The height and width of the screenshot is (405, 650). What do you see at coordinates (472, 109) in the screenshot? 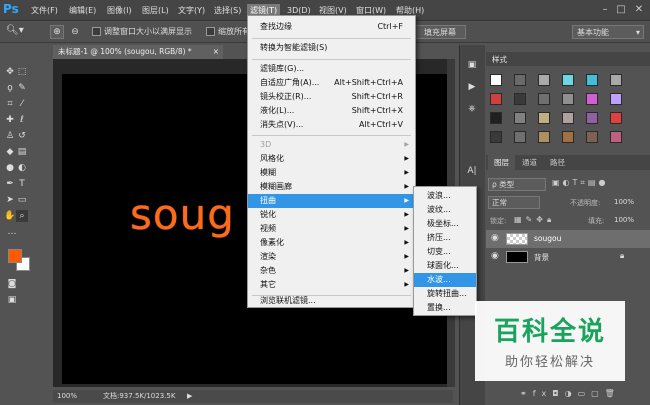
I see `adjust-panel-icon: ⎈` at bounding box center [472, 109].